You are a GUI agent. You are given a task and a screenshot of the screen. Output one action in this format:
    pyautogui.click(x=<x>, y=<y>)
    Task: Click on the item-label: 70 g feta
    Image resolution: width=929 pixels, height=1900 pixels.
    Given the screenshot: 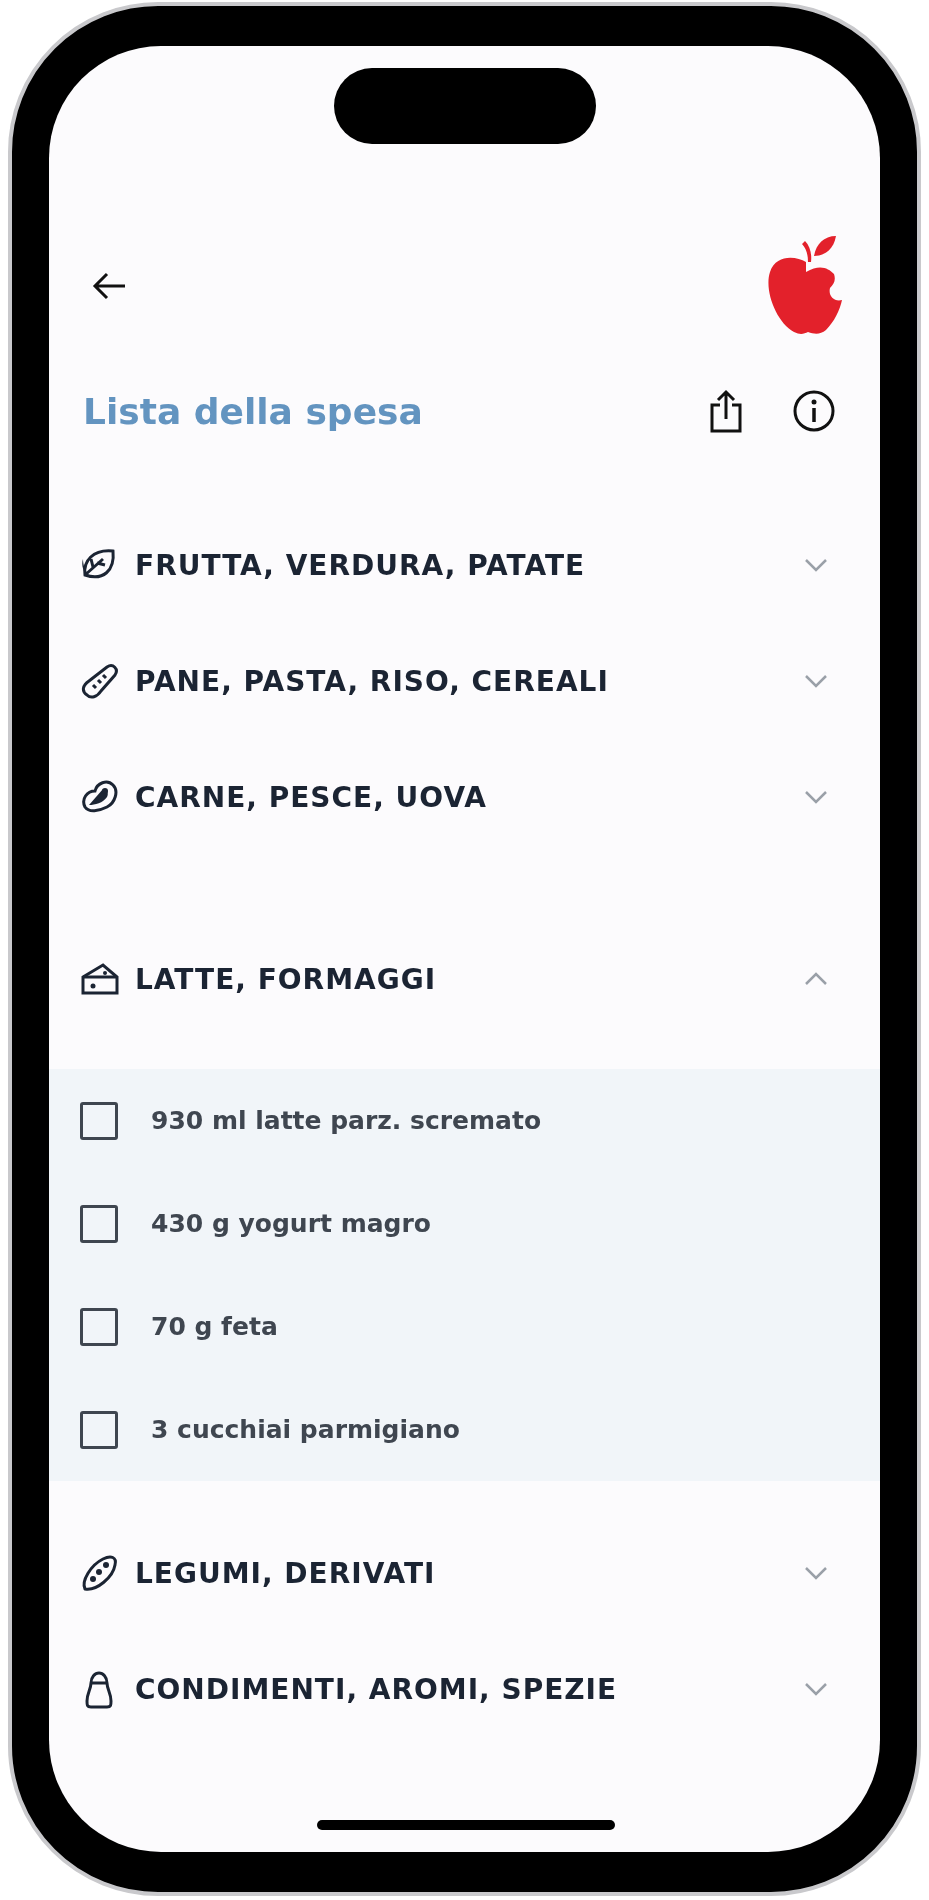 What is the action you would take?
    pyautogui.click(x=214, y=1326)
    